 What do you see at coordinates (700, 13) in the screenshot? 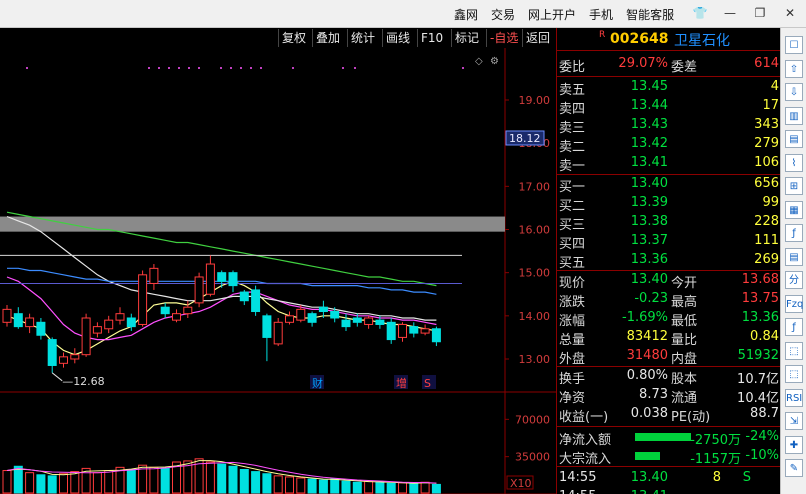
I see `shirt-icon: 👕` at bounding box center [700, 13].